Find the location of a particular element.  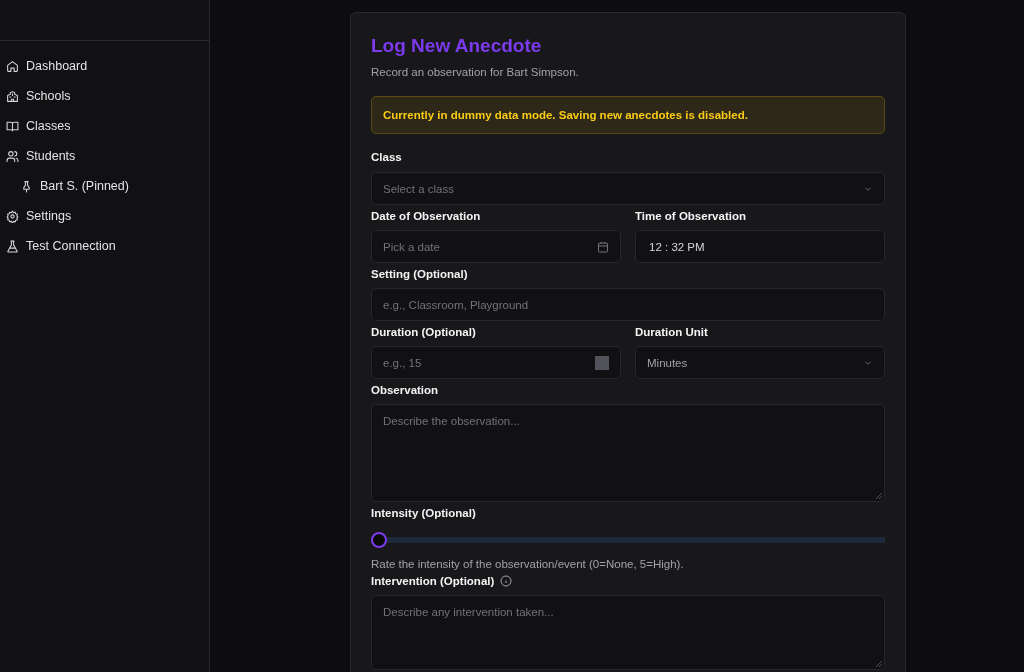

date-field: Pick a date is located at coordinates (496, 246).